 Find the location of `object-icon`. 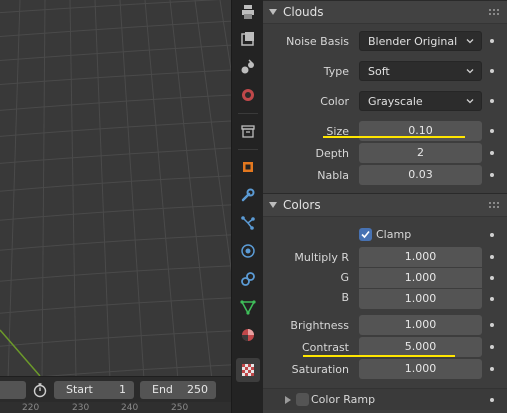

object-icon is located at coordinates (248, 167).